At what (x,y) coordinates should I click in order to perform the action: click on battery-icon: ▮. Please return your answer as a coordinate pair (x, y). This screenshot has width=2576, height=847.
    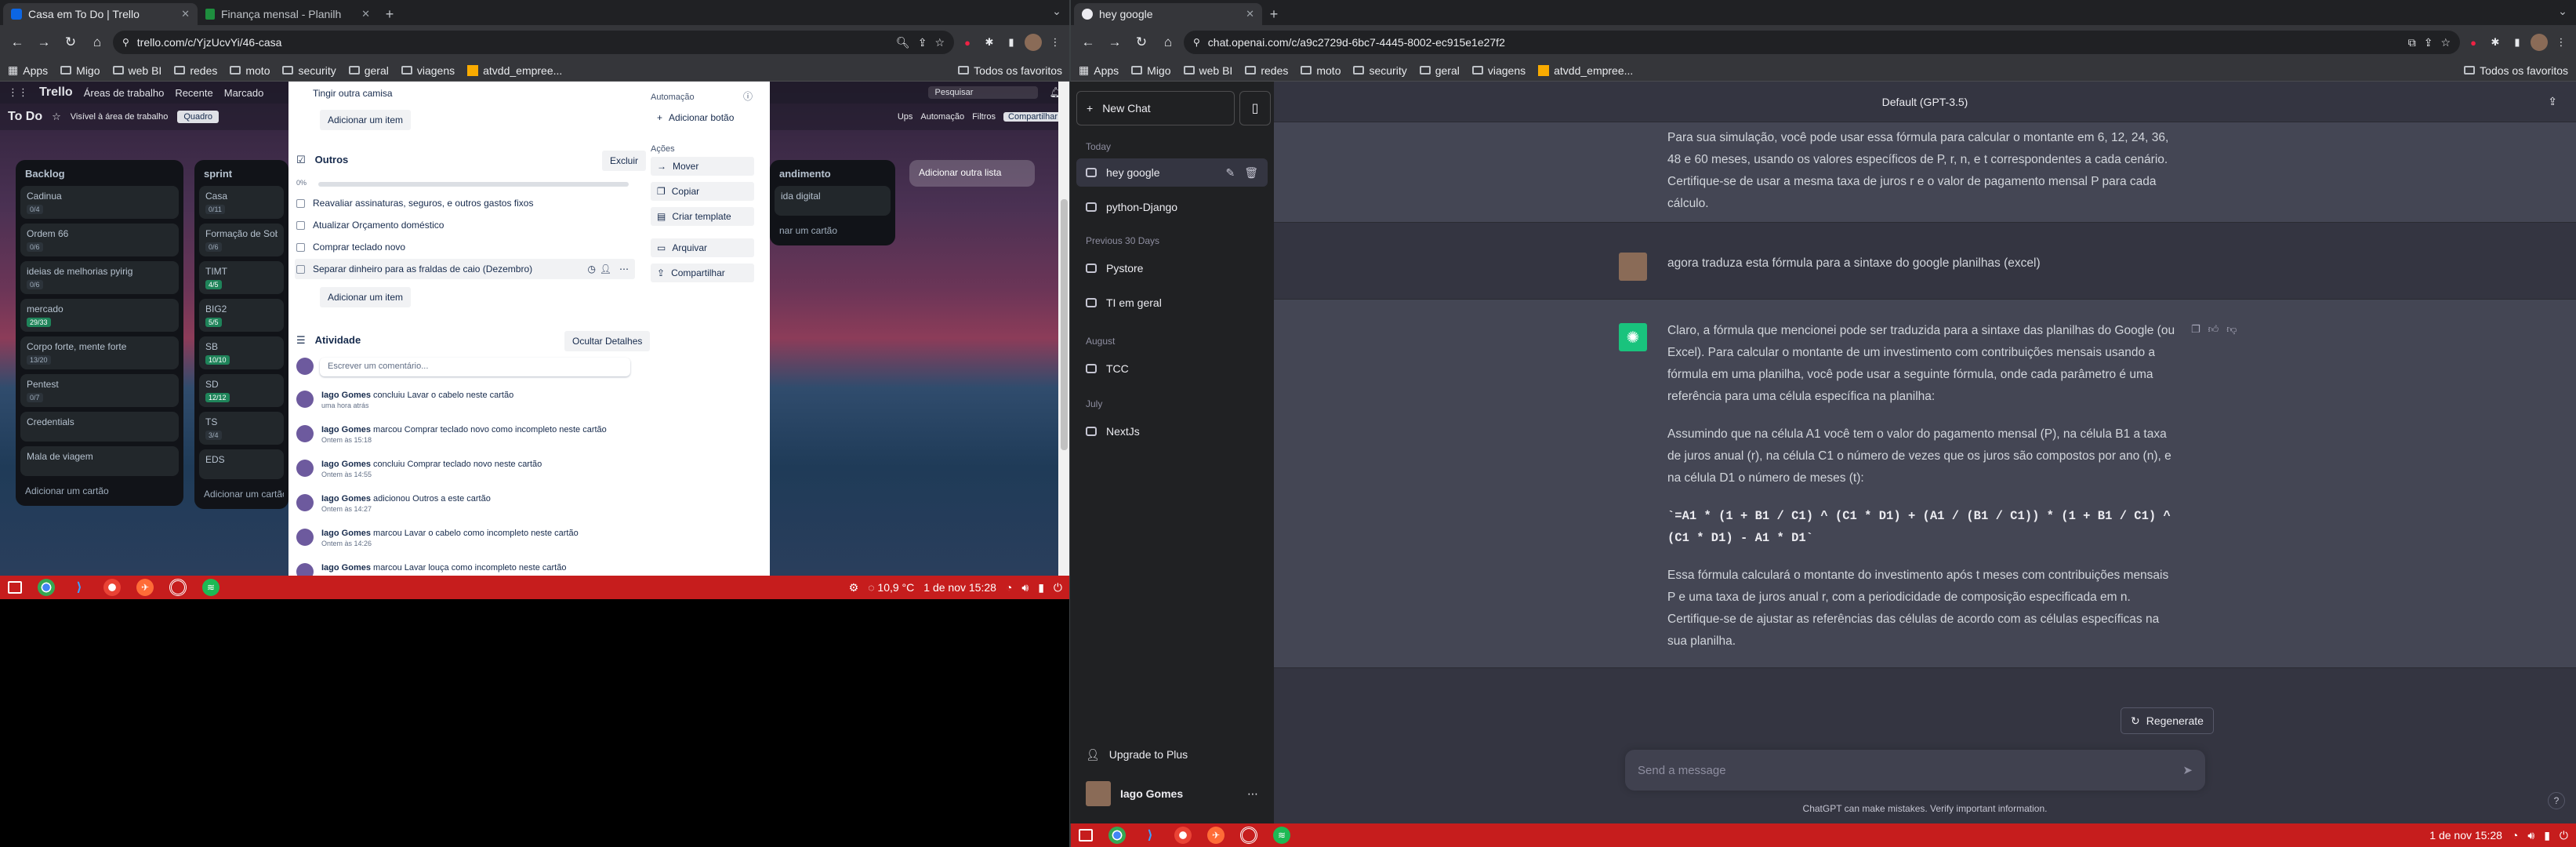
    Looking at the image, I should click on (2547, 835).